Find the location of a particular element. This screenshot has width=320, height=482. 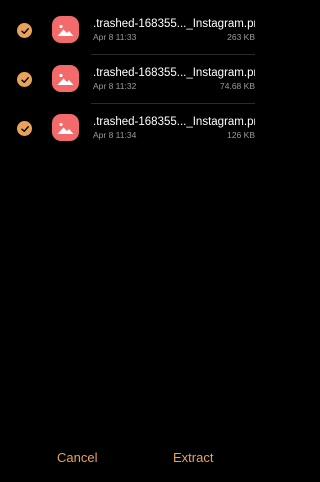

file-meta: Apr 8 11:32 74.68 KB is located at coordinates (174, 86).